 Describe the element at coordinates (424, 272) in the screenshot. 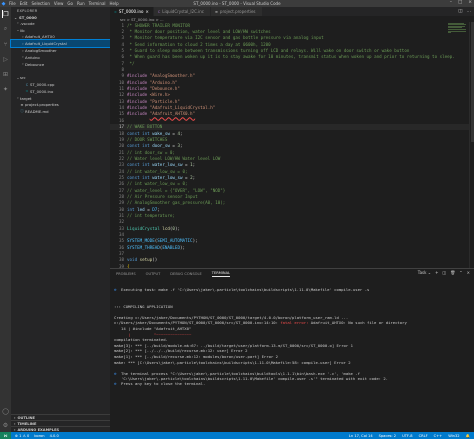

I see `terminal-dropdown: Task ⌄` at that location.